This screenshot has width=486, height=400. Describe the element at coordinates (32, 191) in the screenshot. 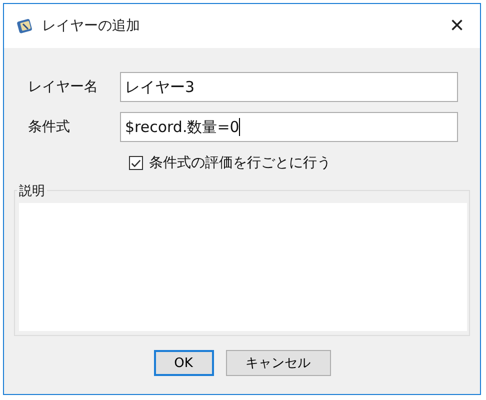

I see `group-label: 説明` at that location.